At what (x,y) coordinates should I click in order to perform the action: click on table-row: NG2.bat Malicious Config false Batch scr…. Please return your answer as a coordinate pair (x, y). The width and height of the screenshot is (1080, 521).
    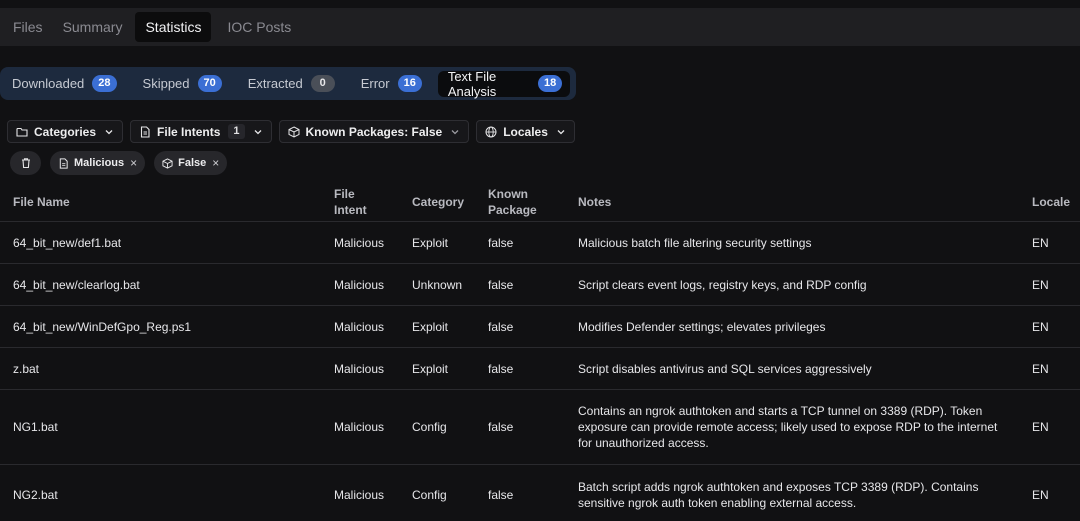
    Looking at the image, I should click on (540, 493).